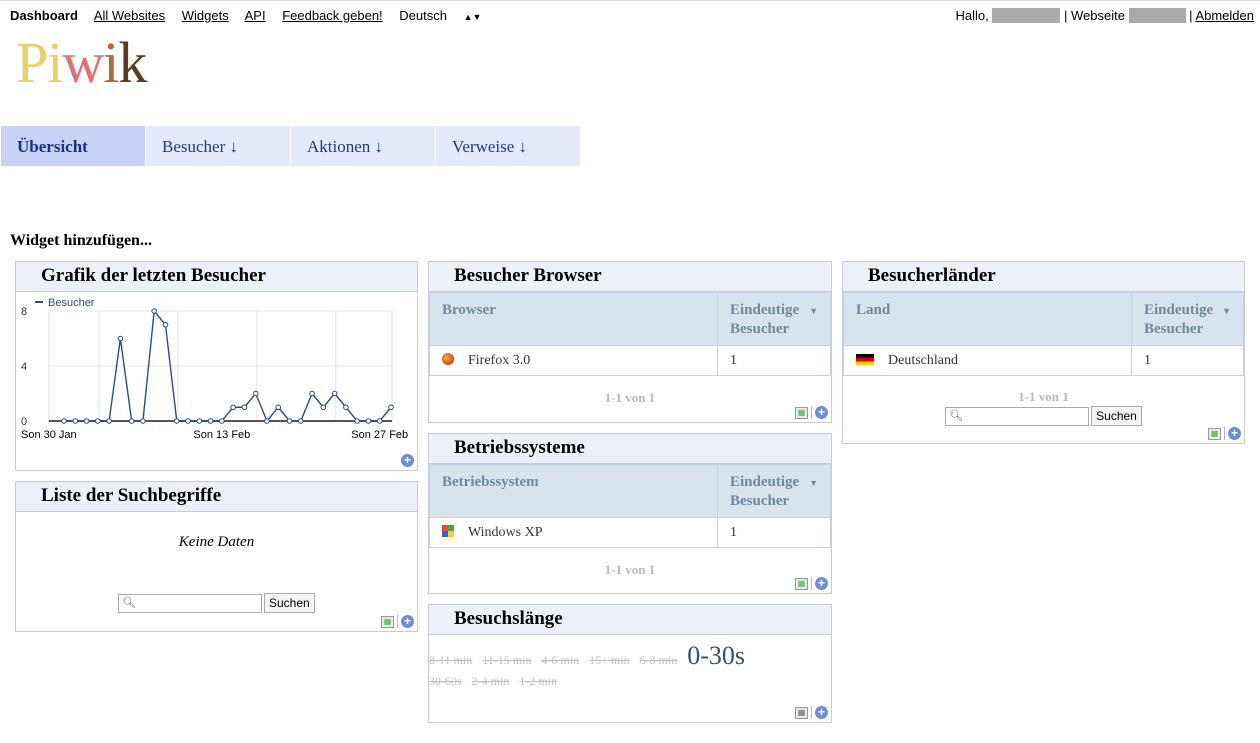 This screenshot has height=743, width=1260. Describe the element at coordinates (363, 146) in the screenshot. I see `tab-actions: Aktionen ↓` at that location.